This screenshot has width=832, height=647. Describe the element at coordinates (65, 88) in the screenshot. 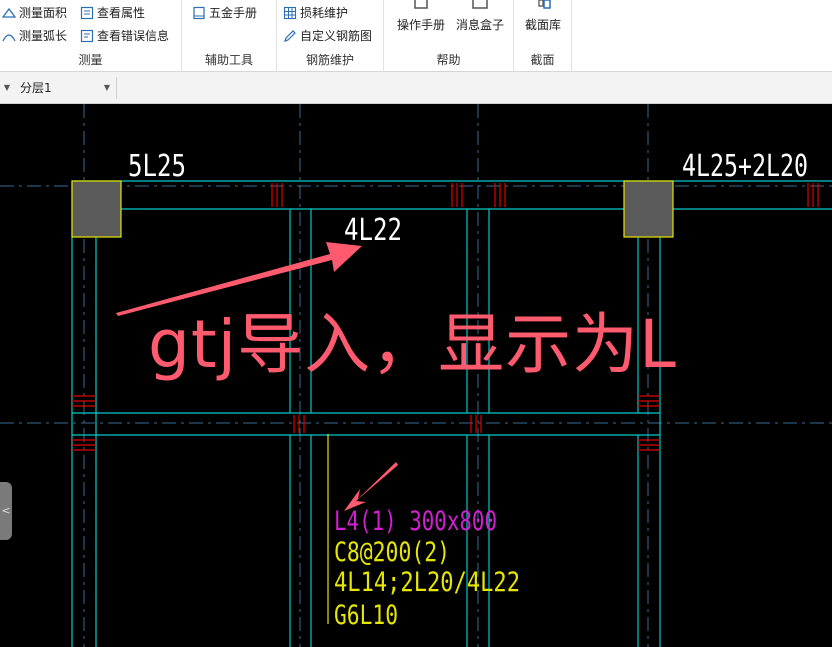

I see `layer-select: 分层1 ▼` at that location.